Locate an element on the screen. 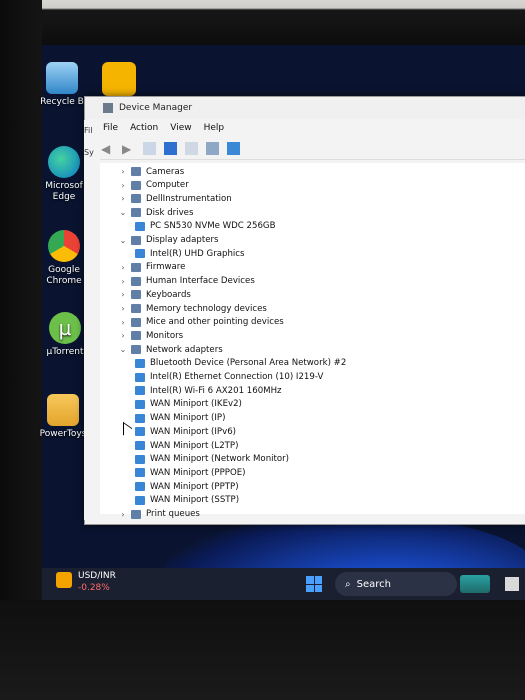  tree-row: WAN Miniport (PPPOE) is located at coordinates (189, 472).